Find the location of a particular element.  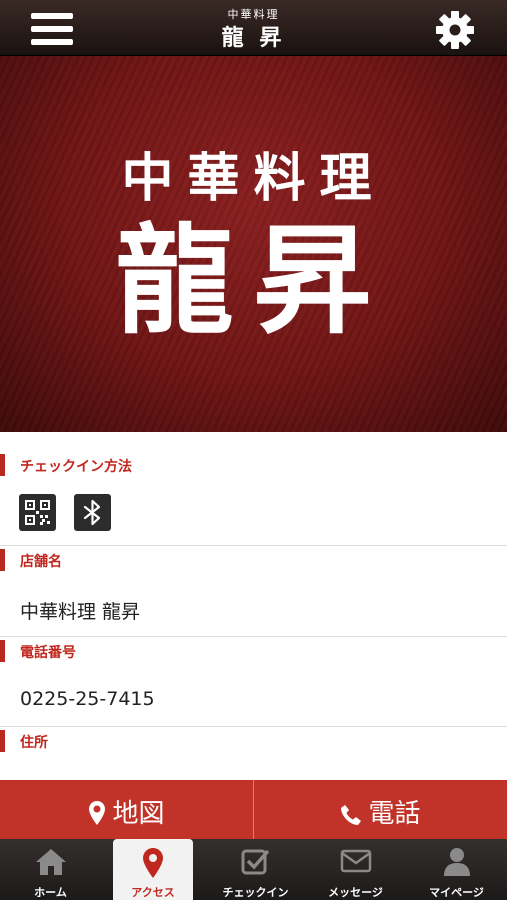

phone-call-button: 電話 is located at coordinates (380, 809).